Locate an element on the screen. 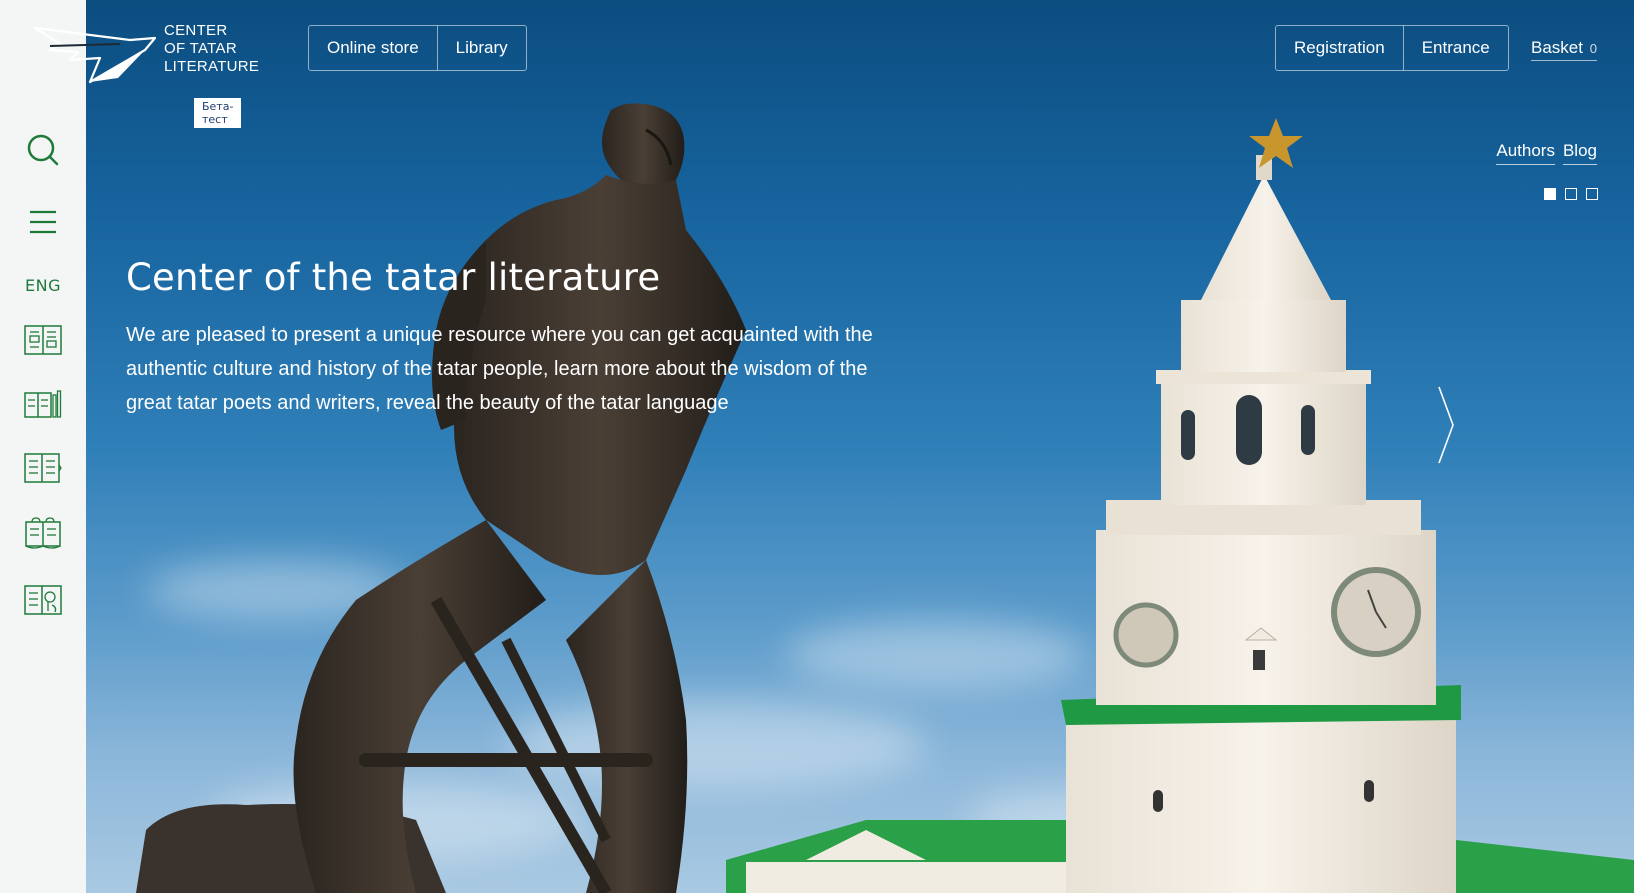 The height and width of the screenshot is (893, 1634). header-auth-nav: Registration Entrance is located at coordinates (1392, 48).